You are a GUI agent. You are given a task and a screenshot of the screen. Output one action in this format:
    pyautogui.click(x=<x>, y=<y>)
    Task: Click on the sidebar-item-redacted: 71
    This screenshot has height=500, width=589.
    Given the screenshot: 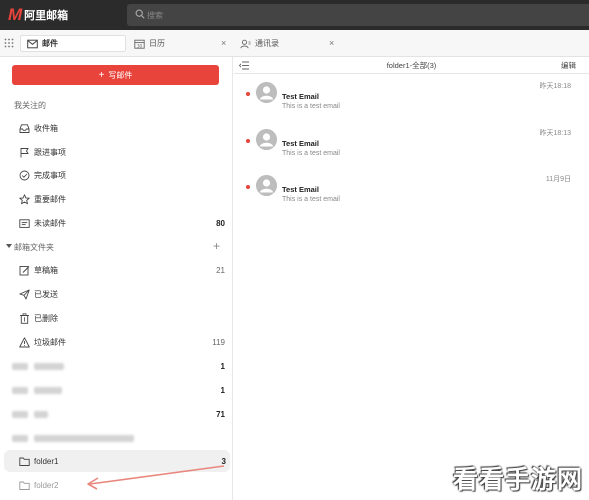 What is the action you would take?
    pyautogui.click(x=116, y=414)
    